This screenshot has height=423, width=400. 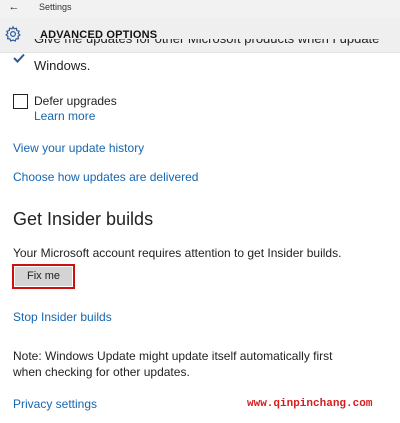 I want to click on app-title: Settings, so click(x=55, y=7).